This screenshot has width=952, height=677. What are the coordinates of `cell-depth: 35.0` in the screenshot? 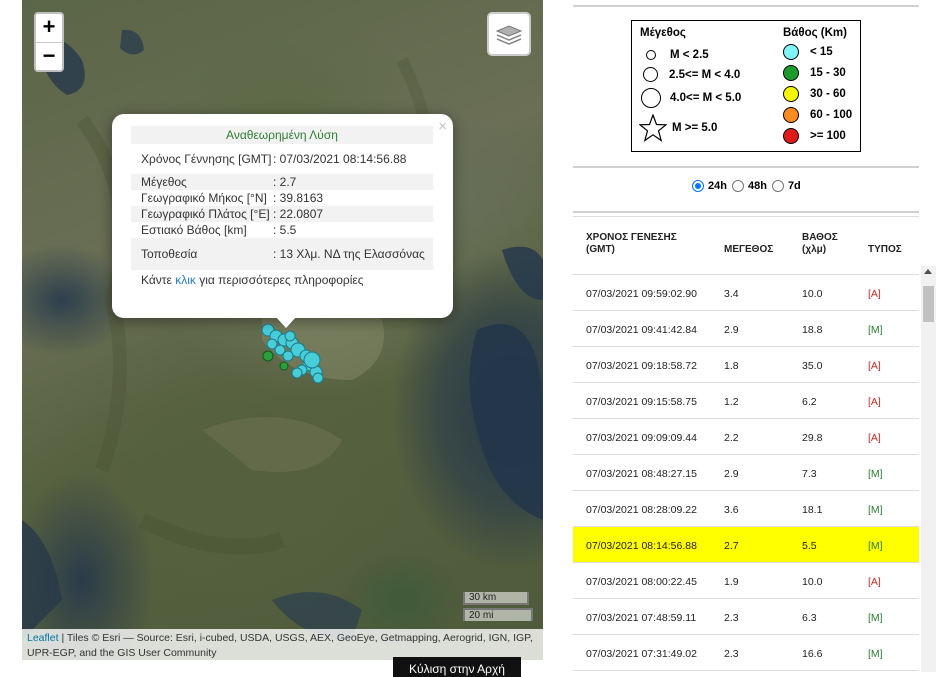 It's located at (812, 366).